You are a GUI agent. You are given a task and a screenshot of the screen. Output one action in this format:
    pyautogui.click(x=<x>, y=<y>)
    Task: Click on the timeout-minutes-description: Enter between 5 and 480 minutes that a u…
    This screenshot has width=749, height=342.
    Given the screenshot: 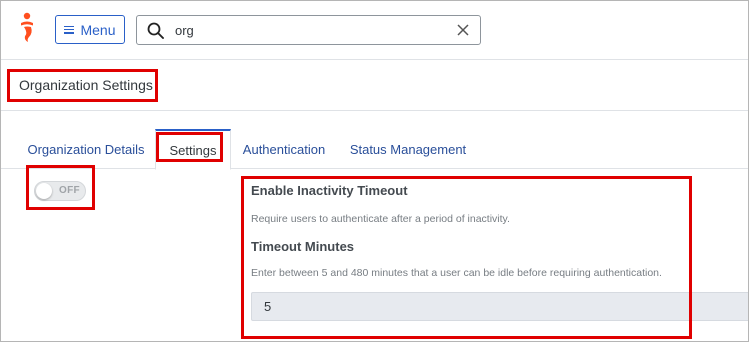 What is the action you would take?
    pyautogui.click(x=456, y=273)
    